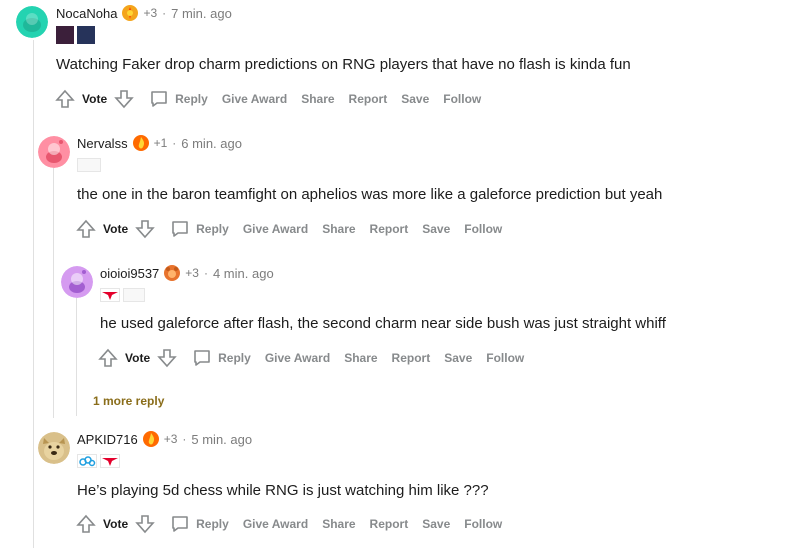 The image size is (800, 548). I want to click on username-link: Nervalss, so click(102, 143).